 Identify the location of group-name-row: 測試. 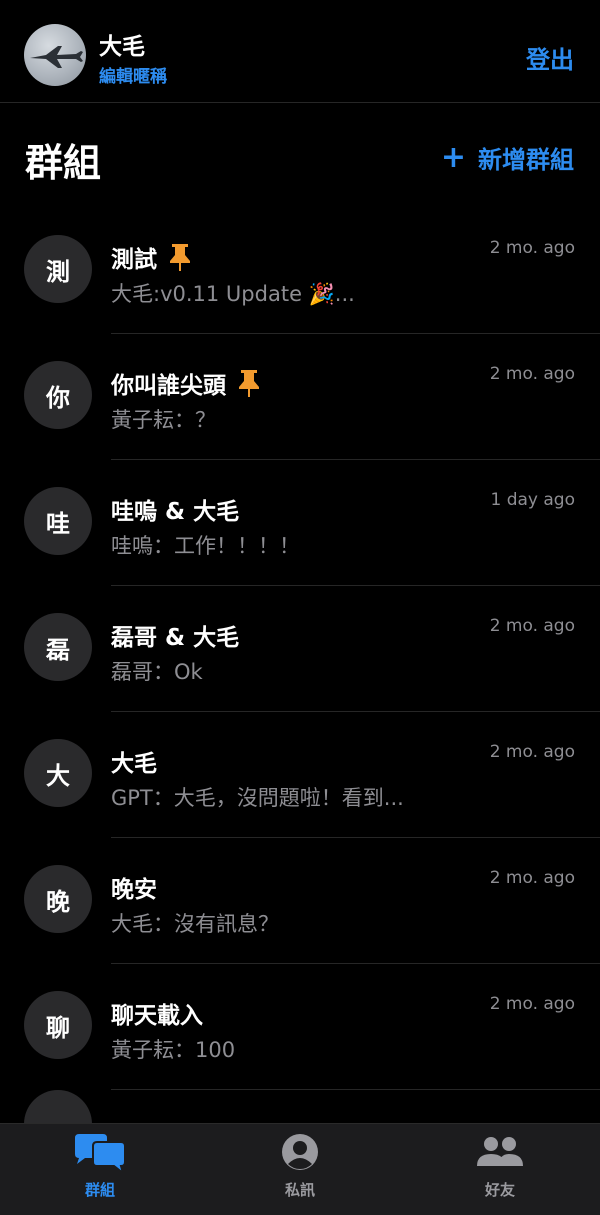
(152, 257).